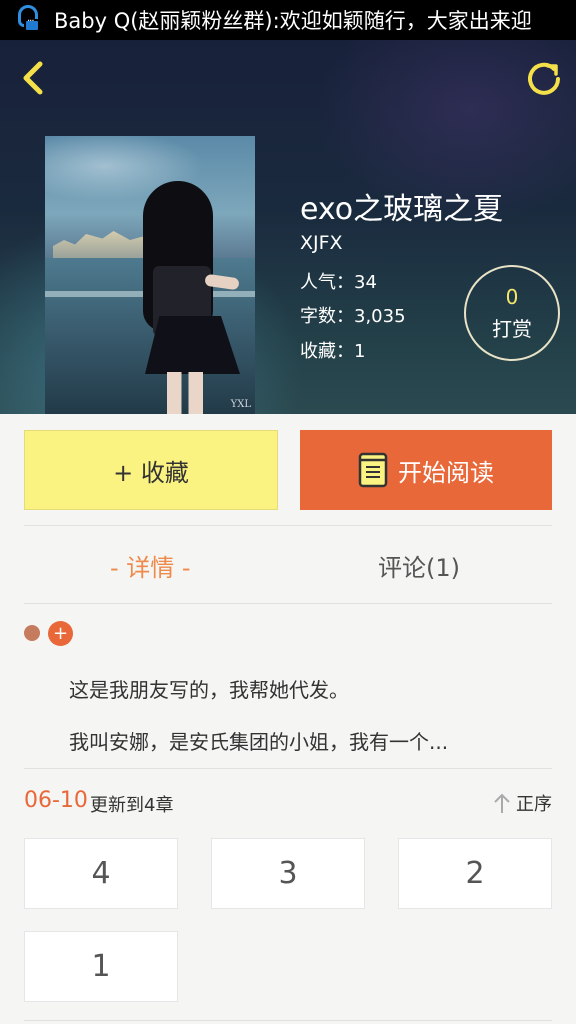 The width and height of the screenshot is (576, 1024). Describe the element at coordinates (373, 470) in the screenshot. I see `book-icon` at that location.